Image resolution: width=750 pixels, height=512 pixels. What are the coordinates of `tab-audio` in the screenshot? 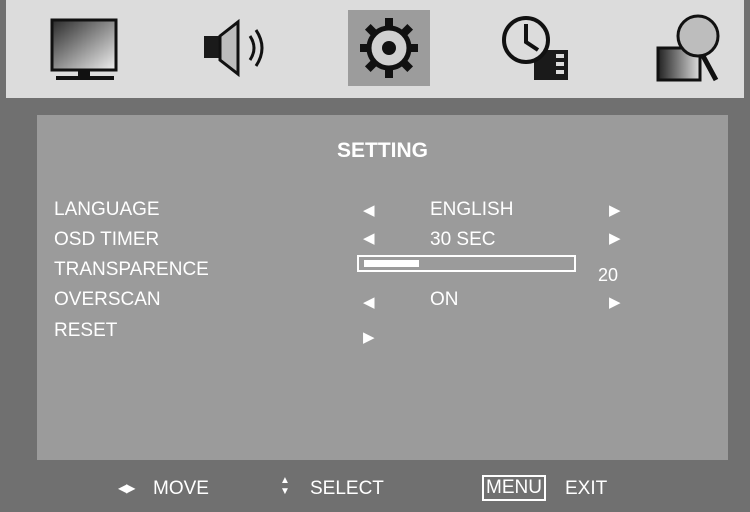 It's located at (235, 48).